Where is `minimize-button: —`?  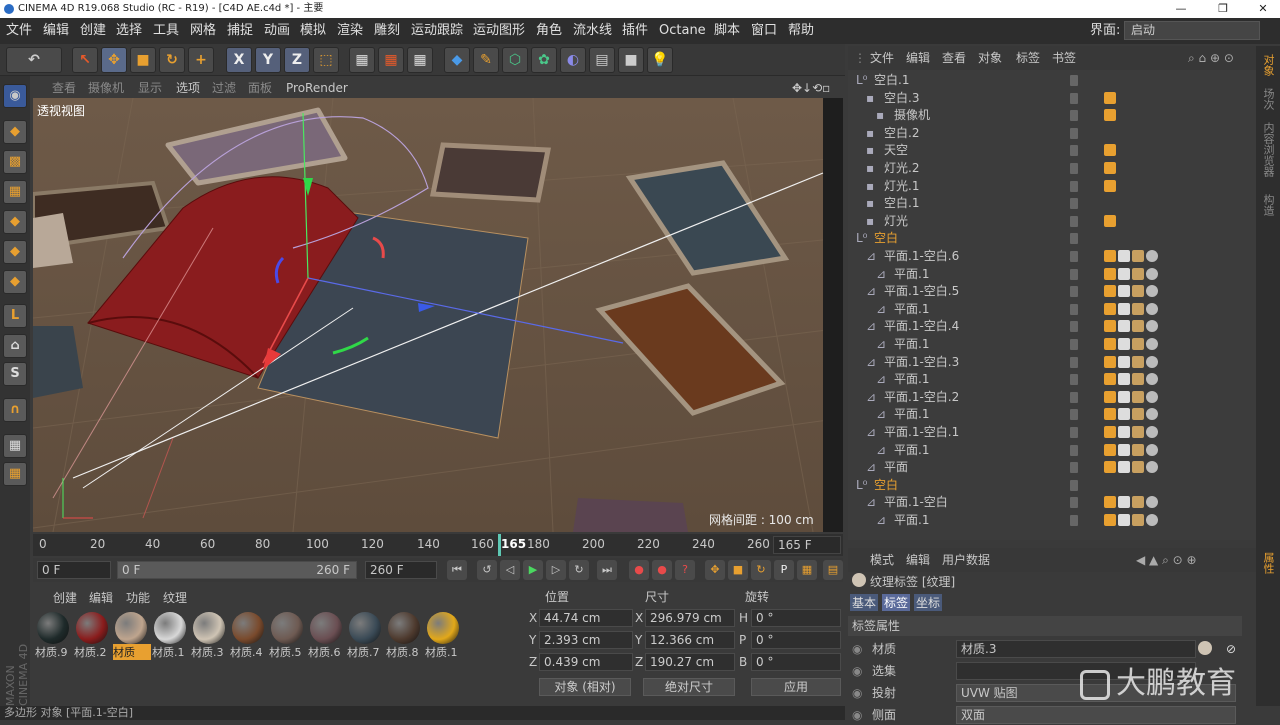 minimize-button: — is located at coordinates (1181, 9).